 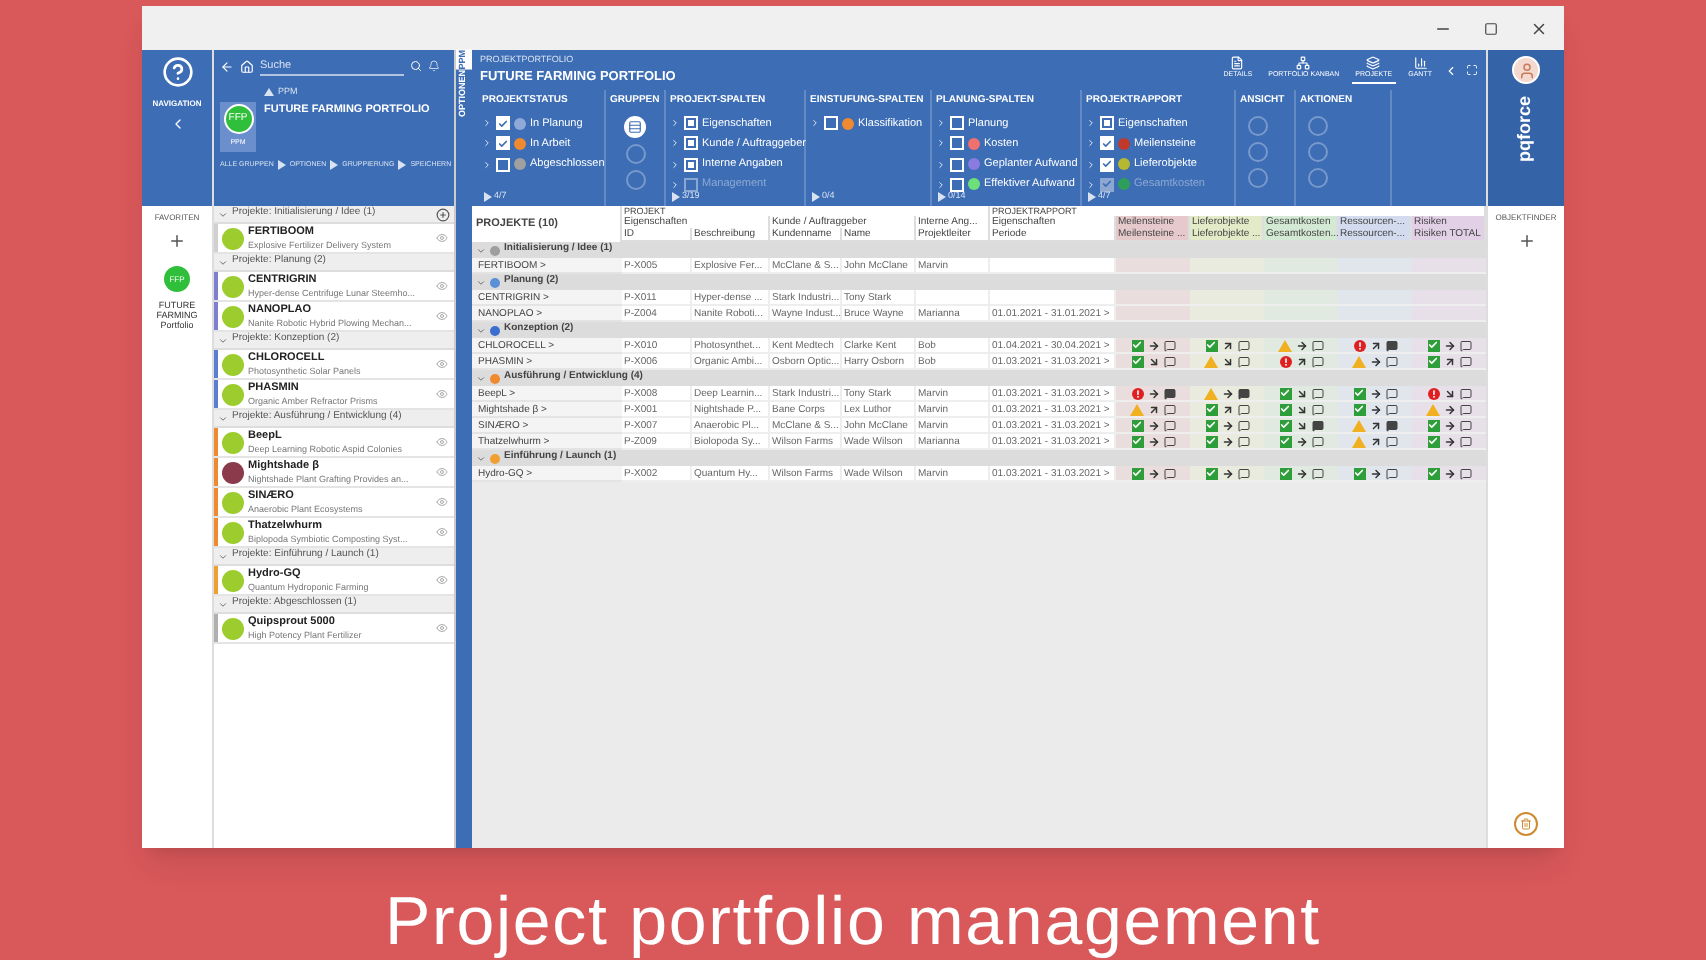 What do you see at coordinates (227, 66) in the screenshot?
I see `back-icon` at bounding box center [227, 66].